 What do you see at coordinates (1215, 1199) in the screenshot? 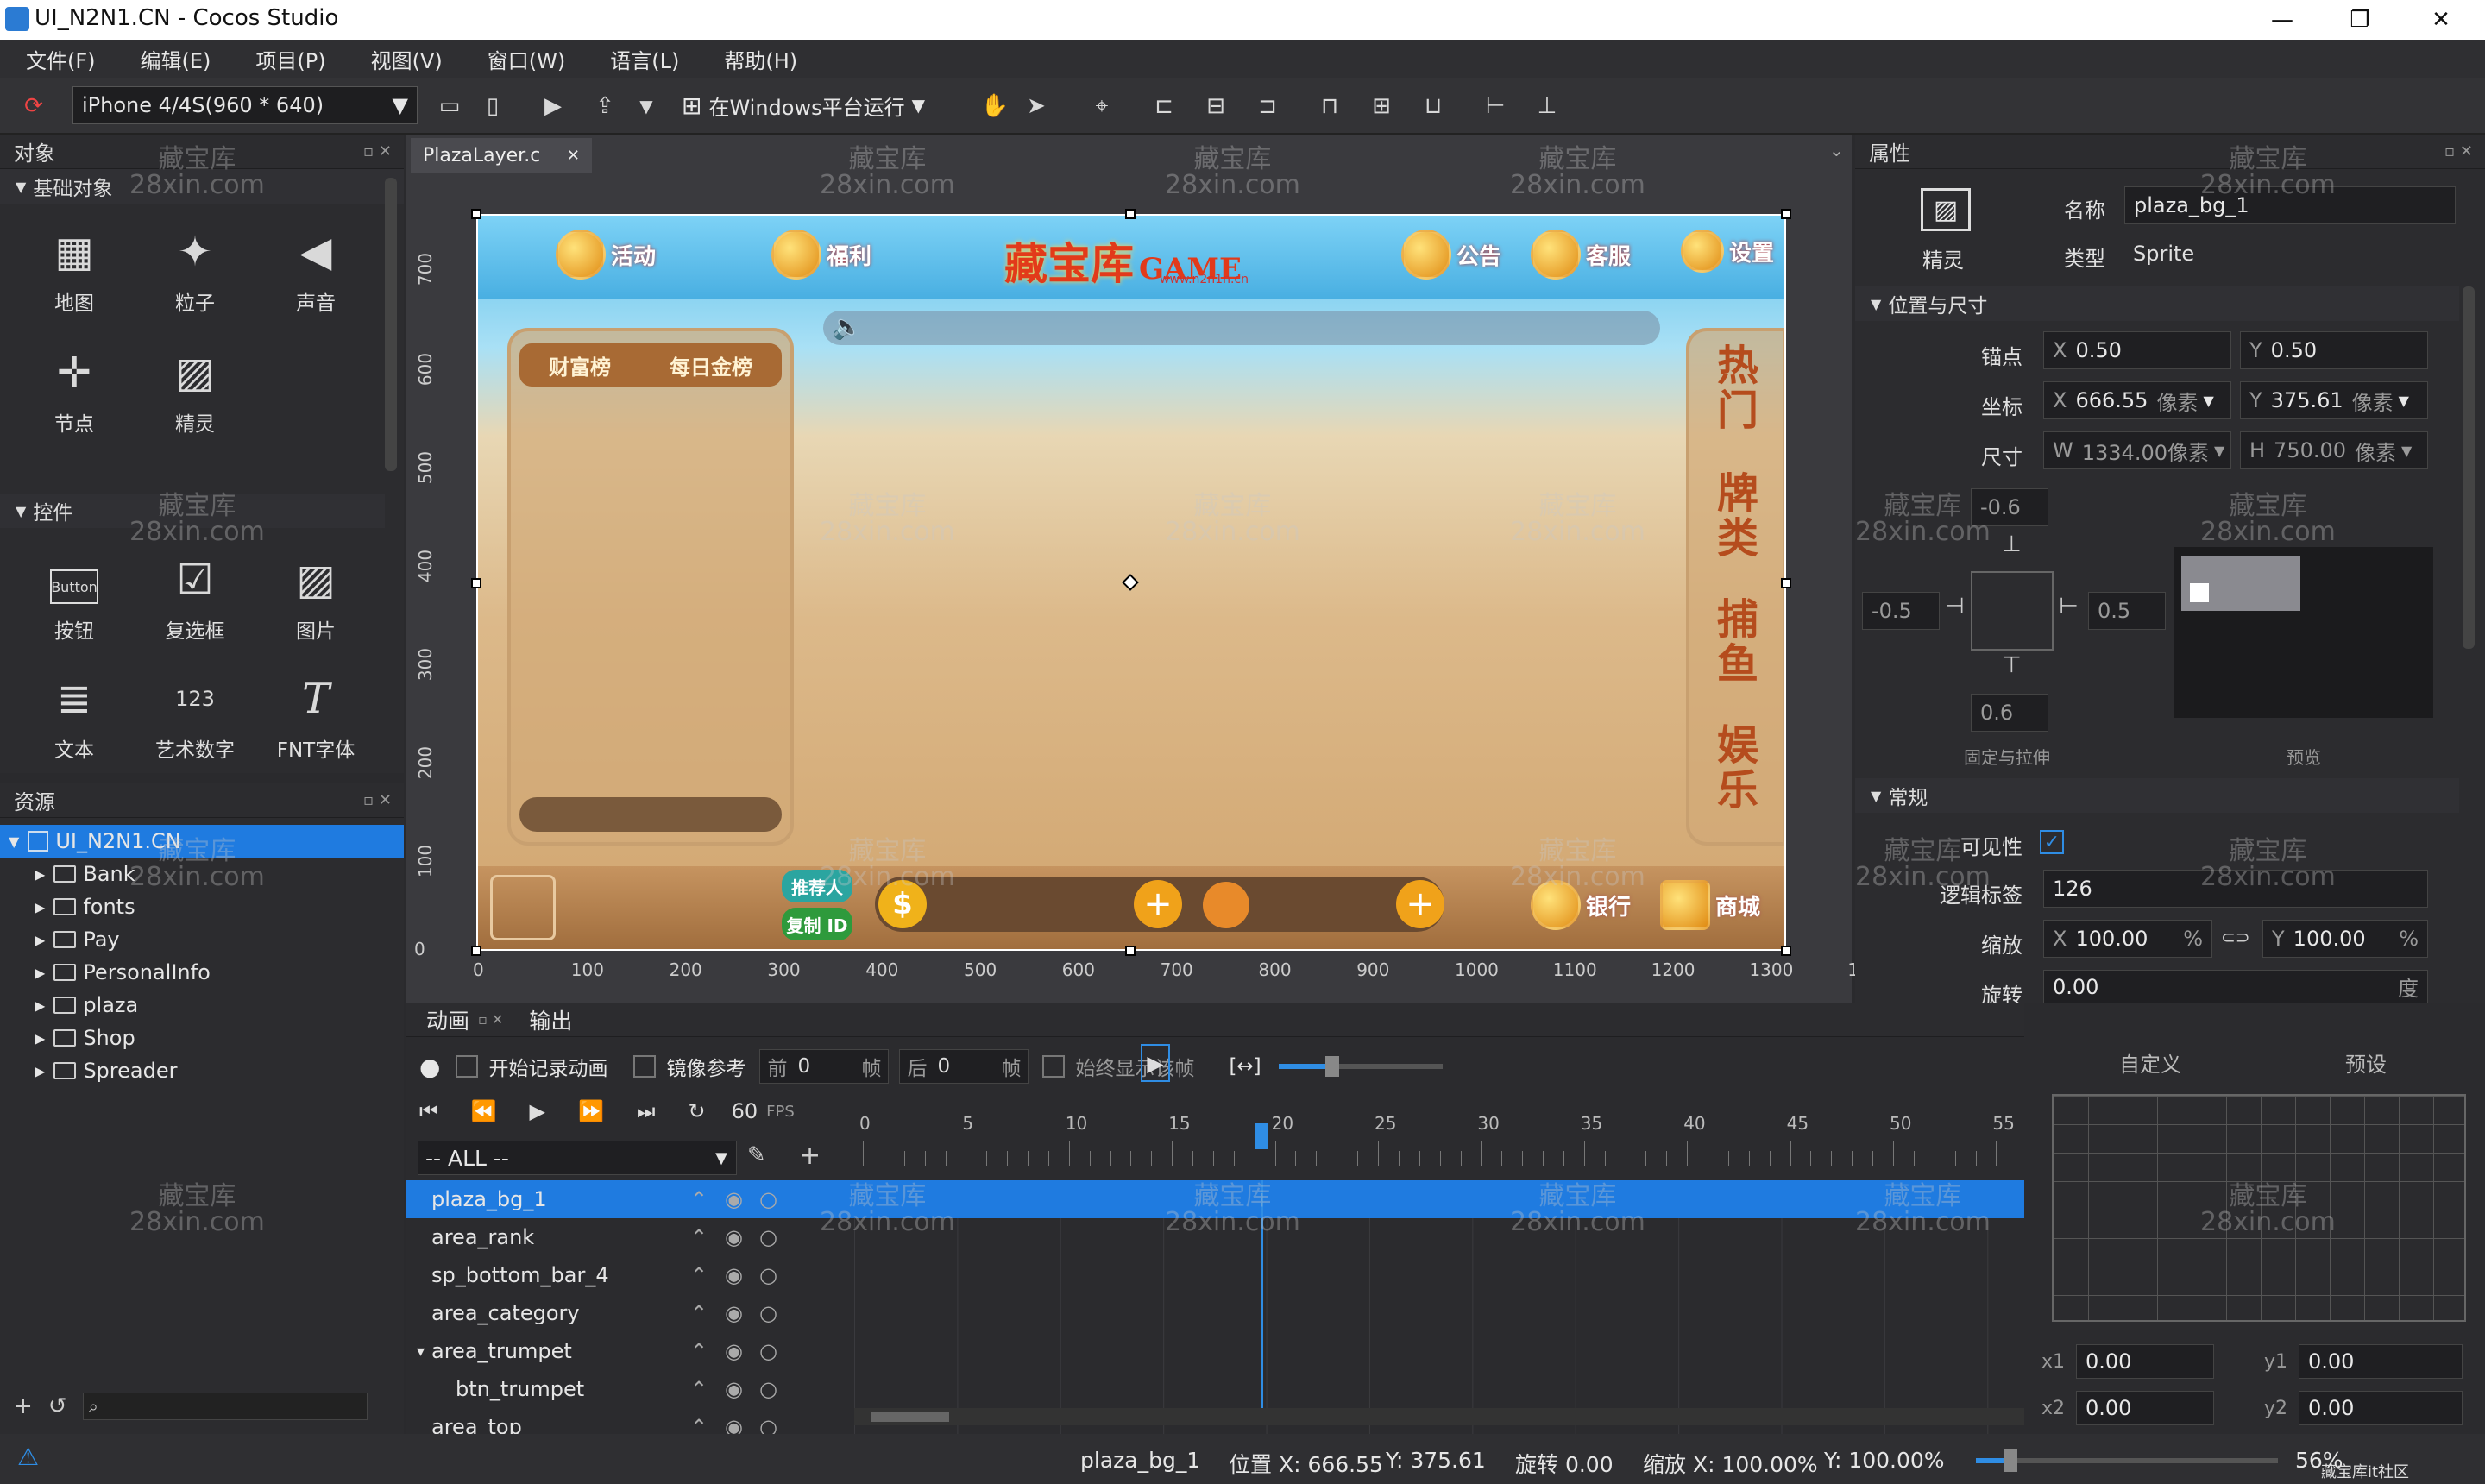
I see `animation-track-row: plaza_bg_1 ⌃ ◉ ○` at bounding box center [1215, 1199].